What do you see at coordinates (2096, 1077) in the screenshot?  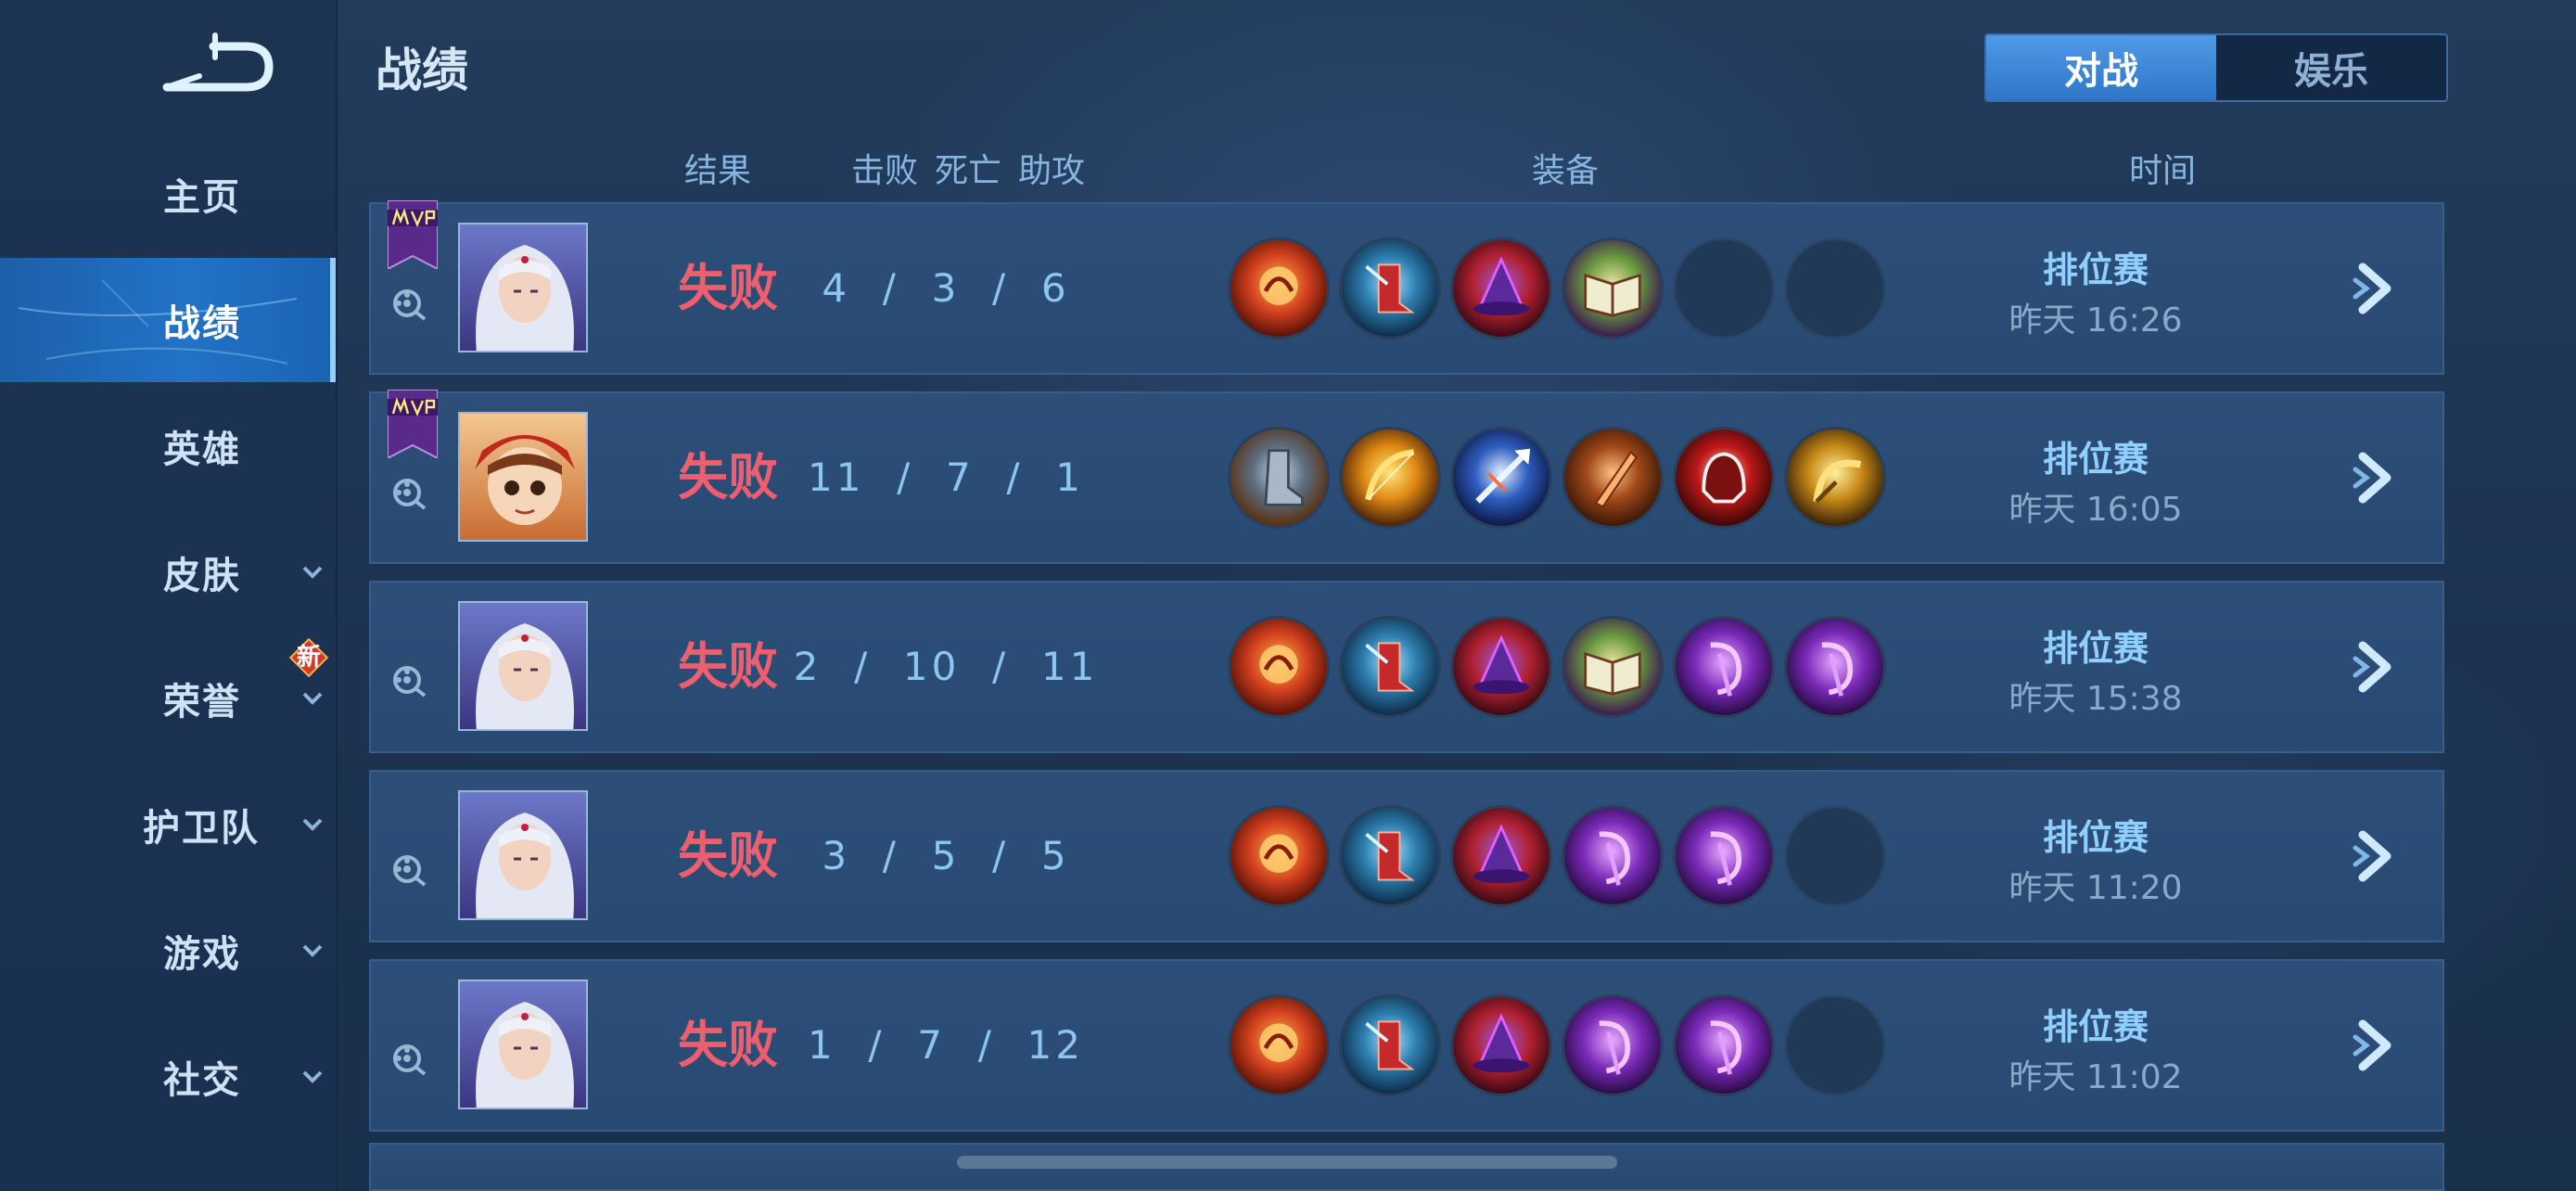 I see `match-time: 昨天 11:02` at bounding box center [2096, 1077].